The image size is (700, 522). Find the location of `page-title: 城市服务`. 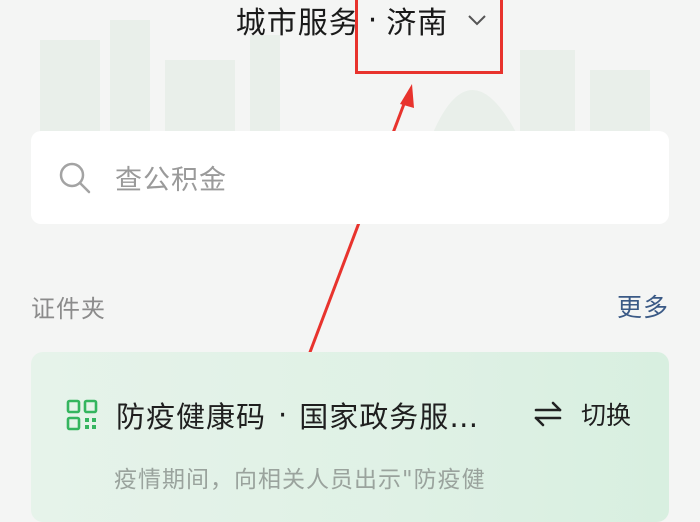

page-title: 城市服务 is located at coordinates (297, 23).